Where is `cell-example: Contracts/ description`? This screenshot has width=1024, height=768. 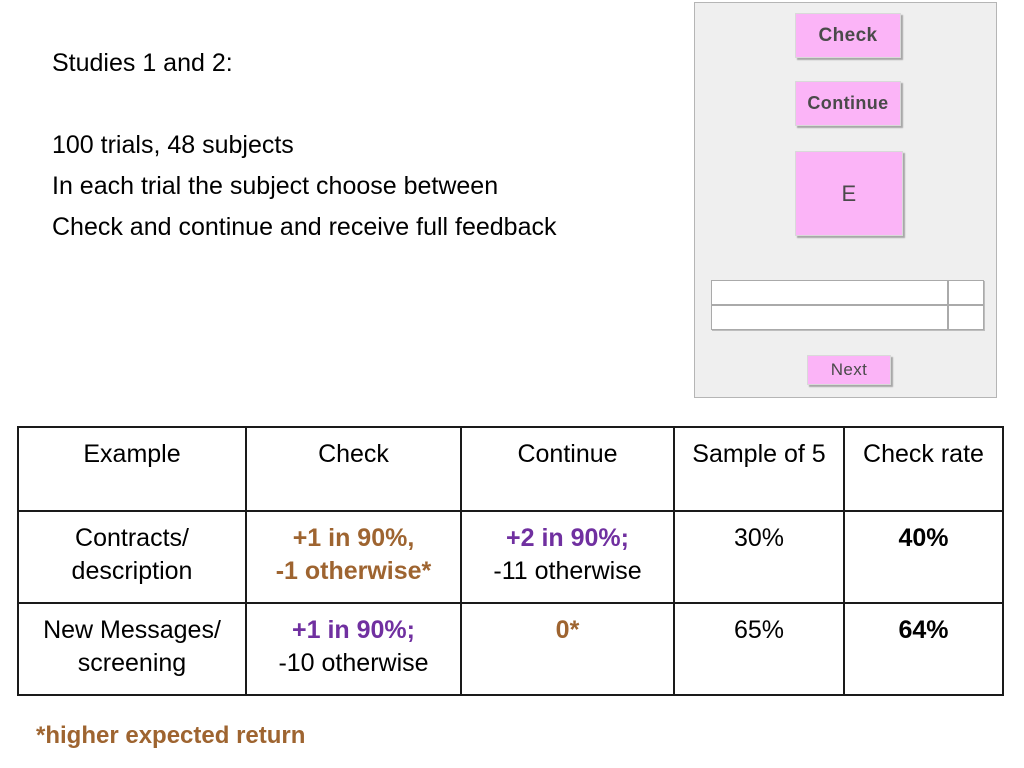 cell-example: Contracts/ description is located at coordinates (132, 557).